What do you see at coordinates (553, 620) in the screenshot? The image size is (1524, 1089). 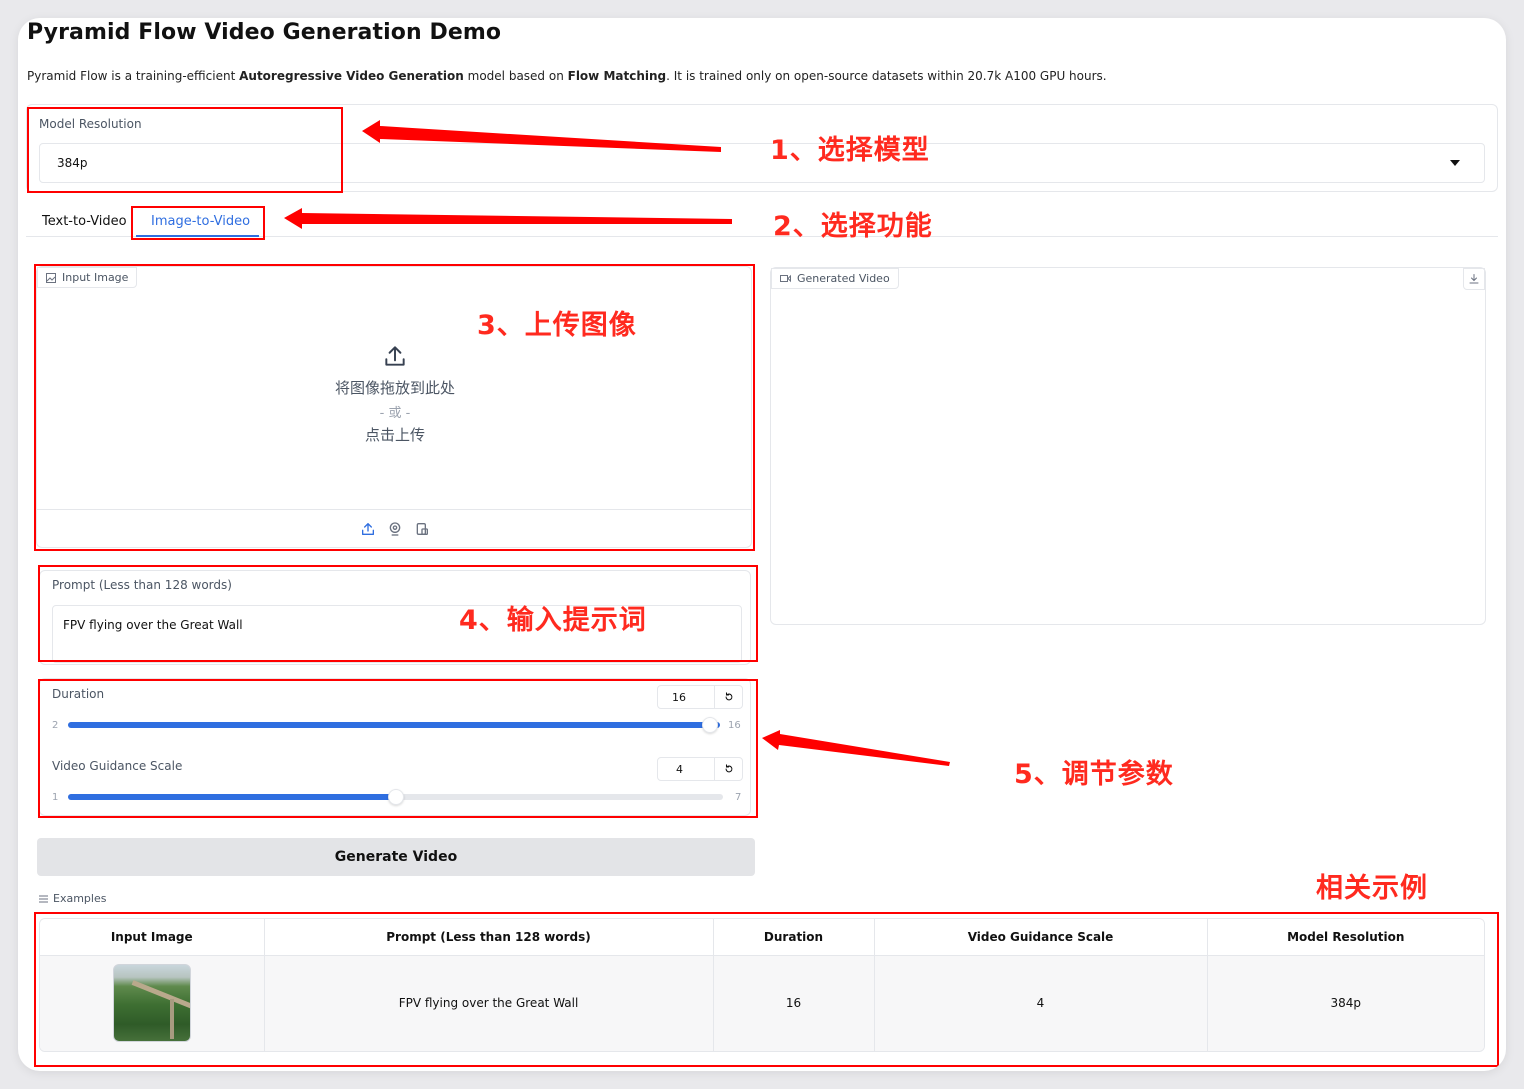 I see `annotation-enter-prompt: 4、输入提示词` at bounding box center [553, 620].